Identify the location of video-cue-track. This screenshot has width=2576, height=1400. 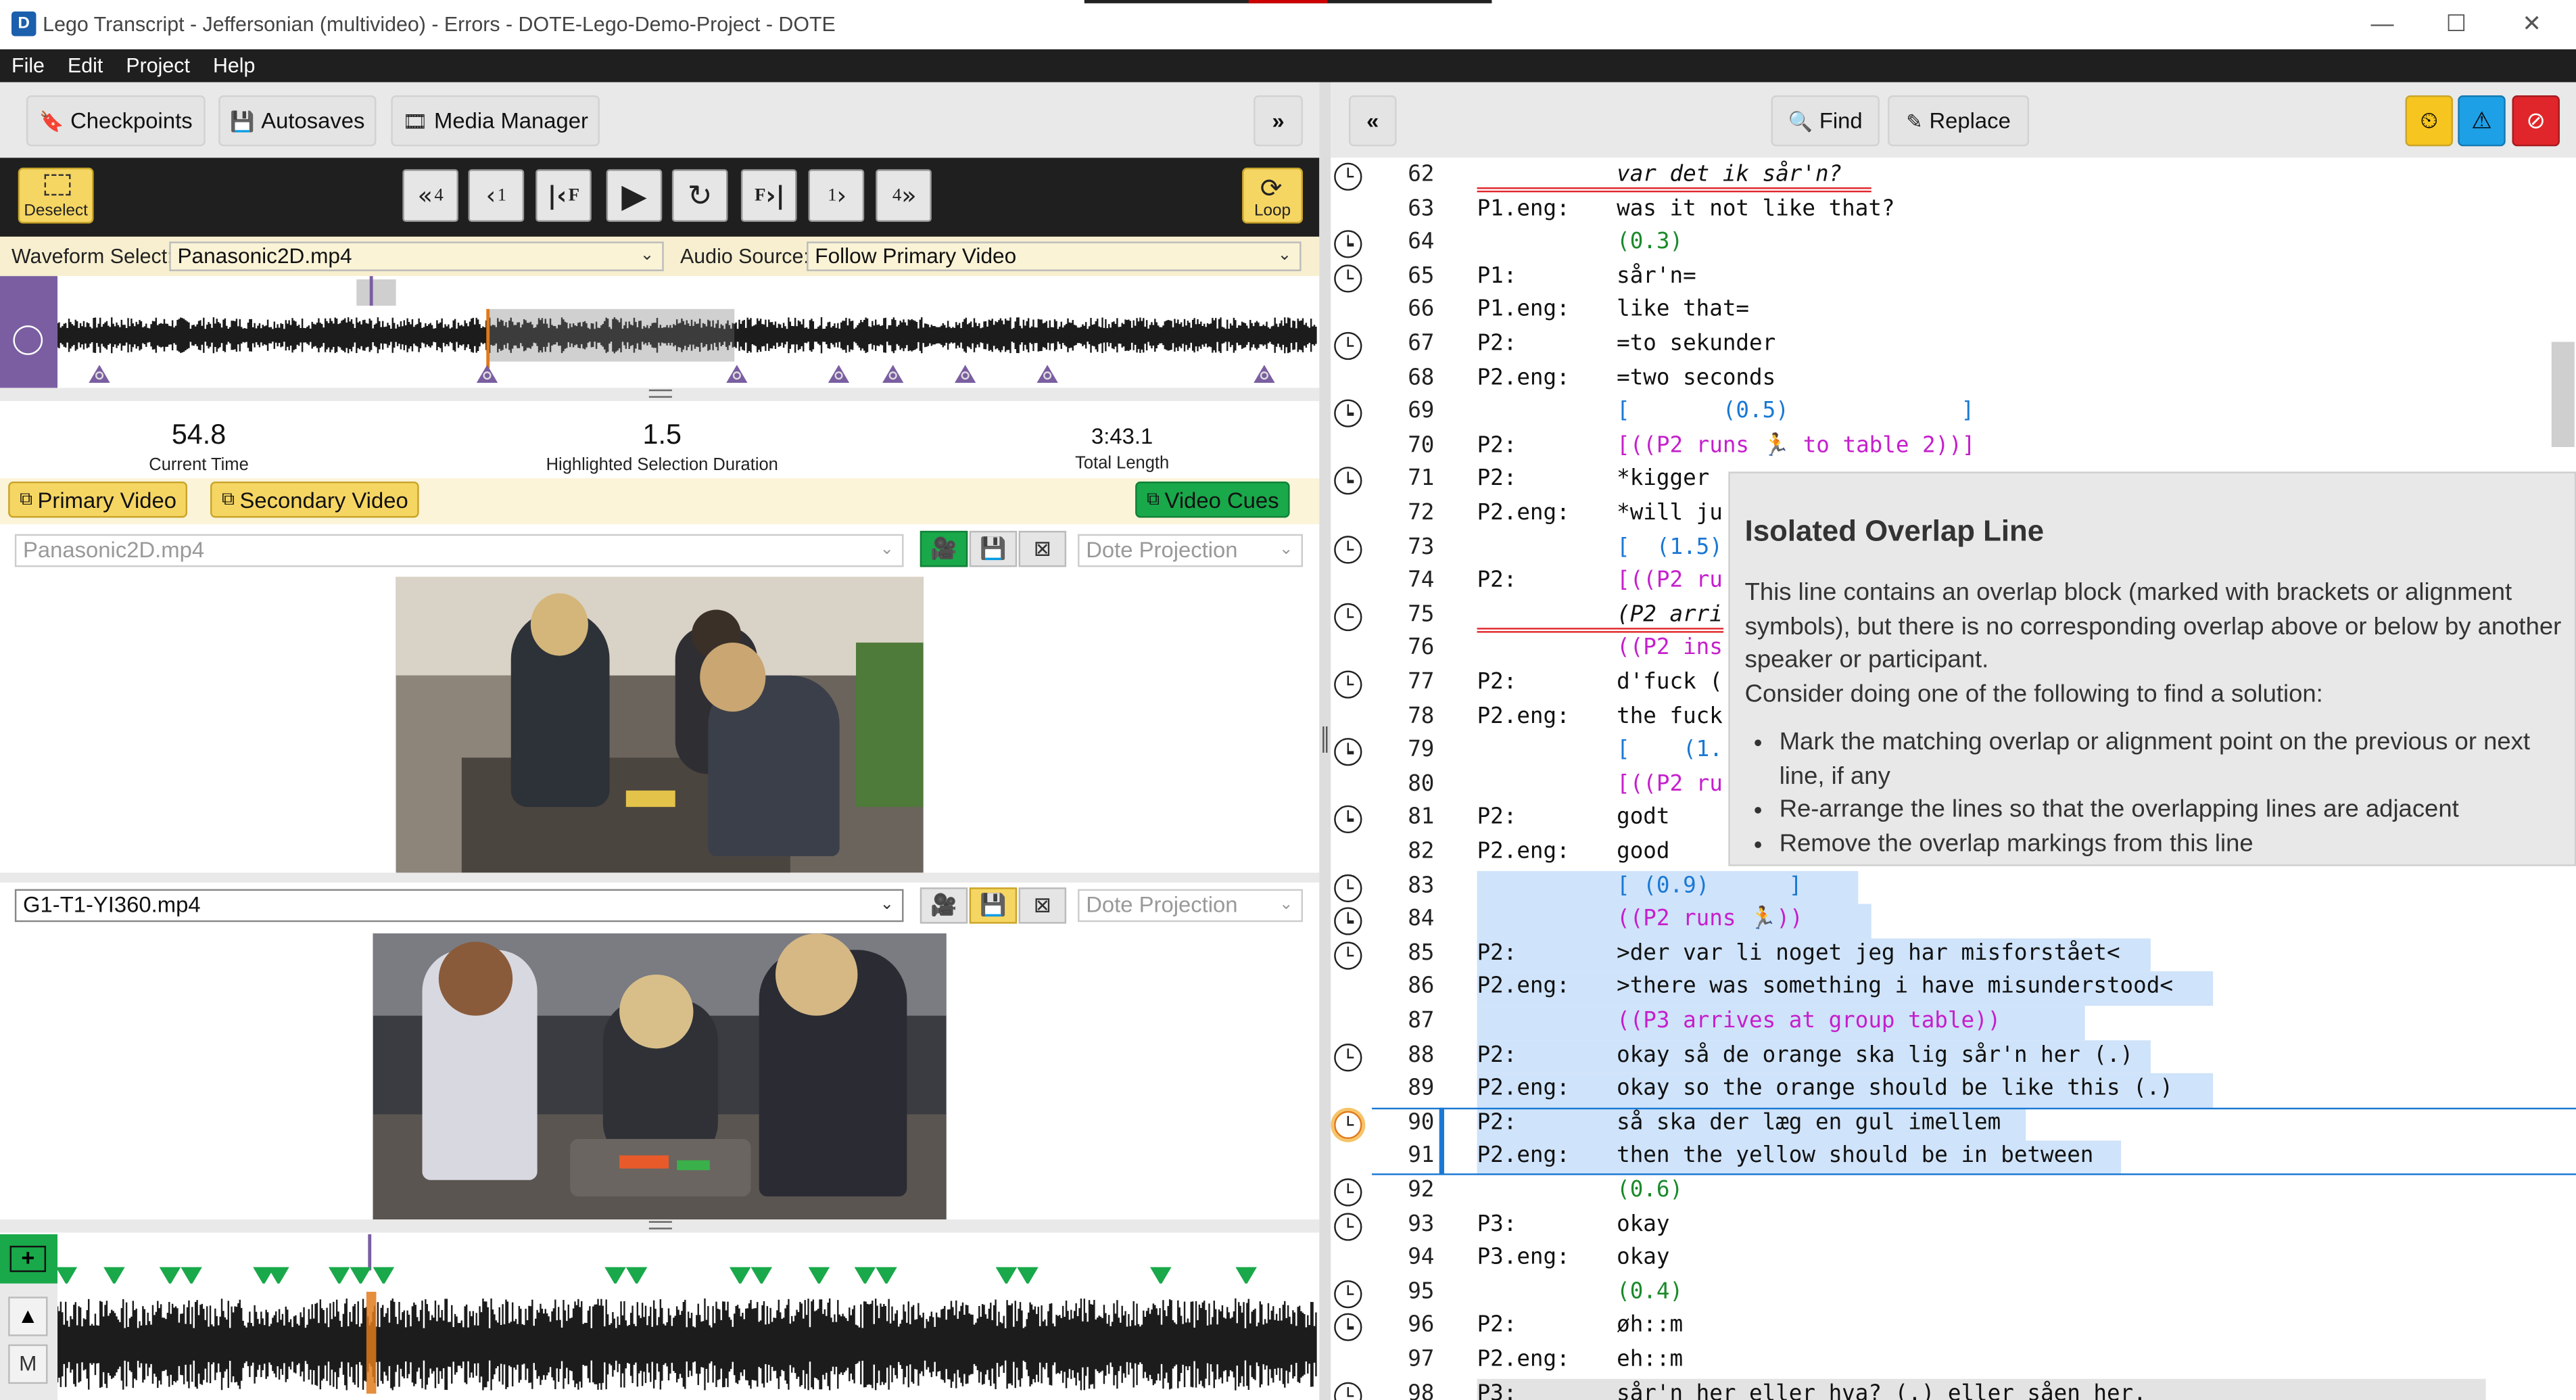
(687, 1259).